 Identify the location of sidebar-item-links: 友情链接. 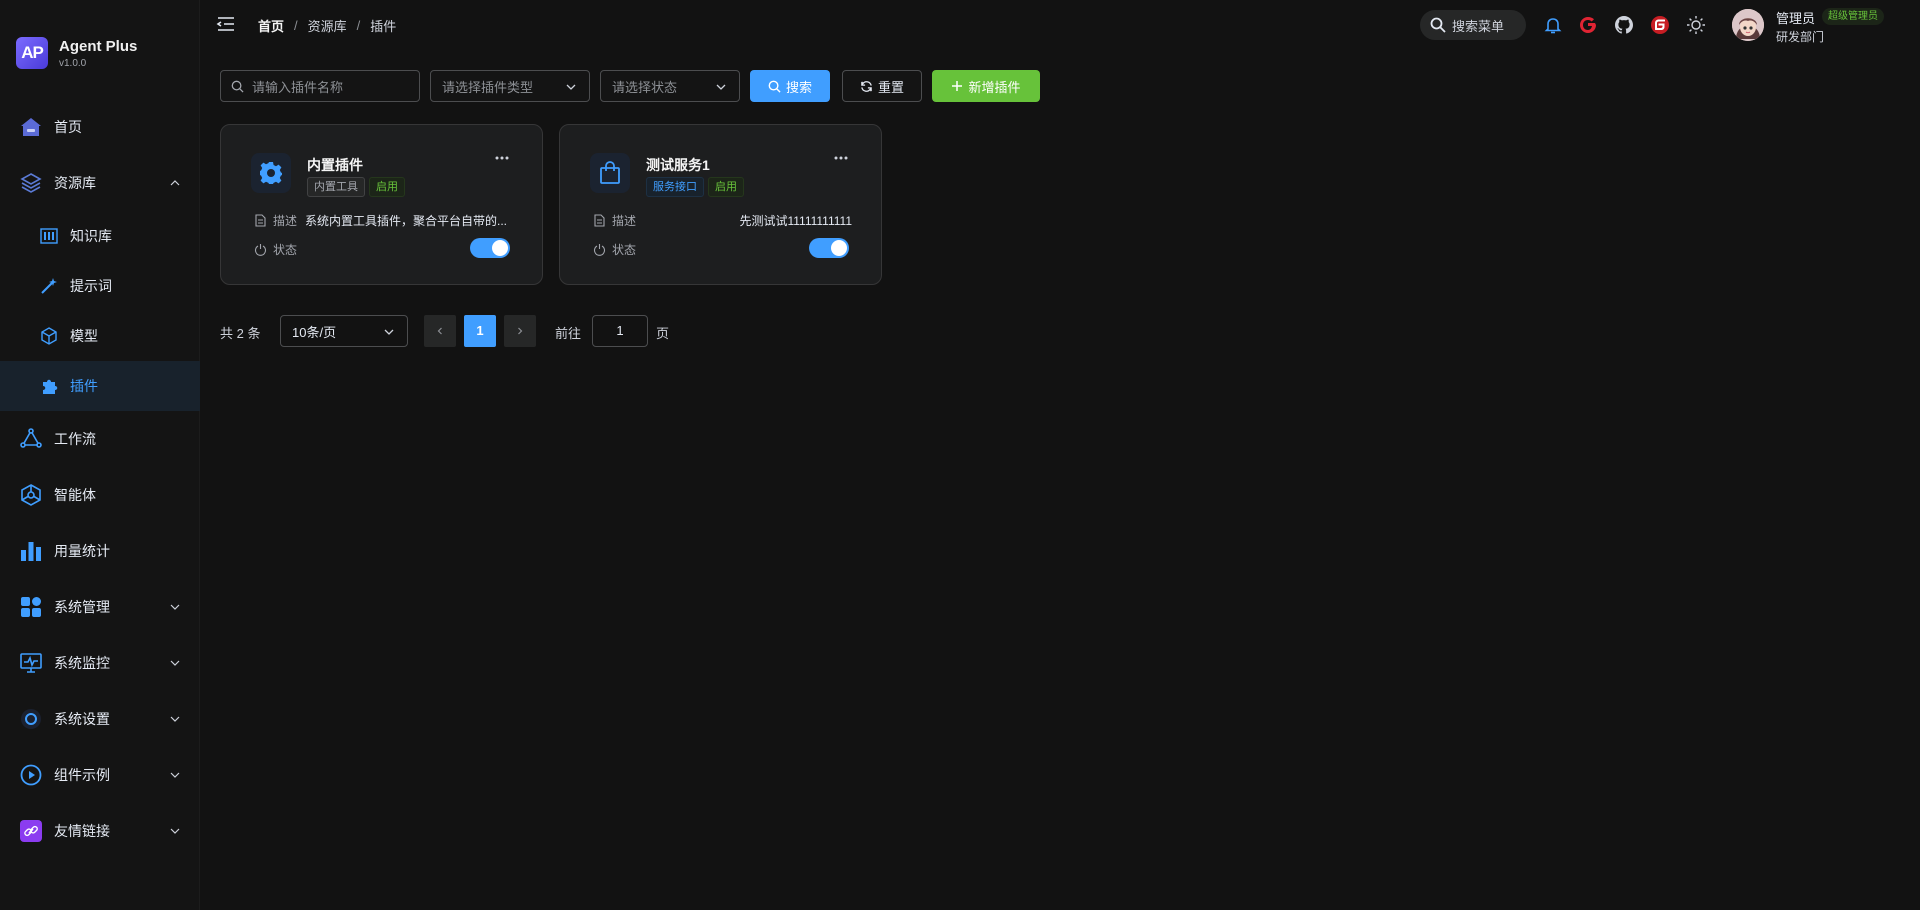
(100, 831).